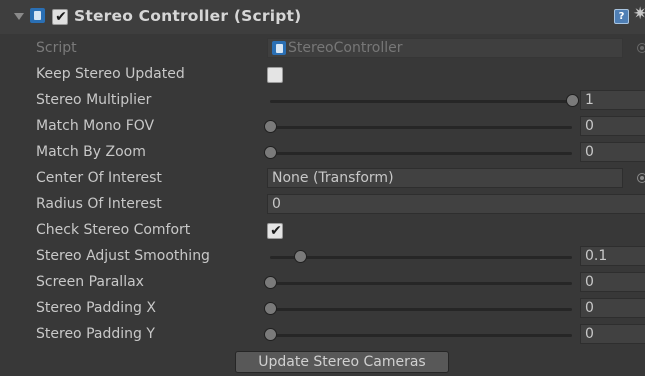 Image resolution: width=645 pixels, height=376 pixels. Describe the element at coordinates (270, 282) in the screenshot. I see `screen-parallax-slider-thumb` at that location.